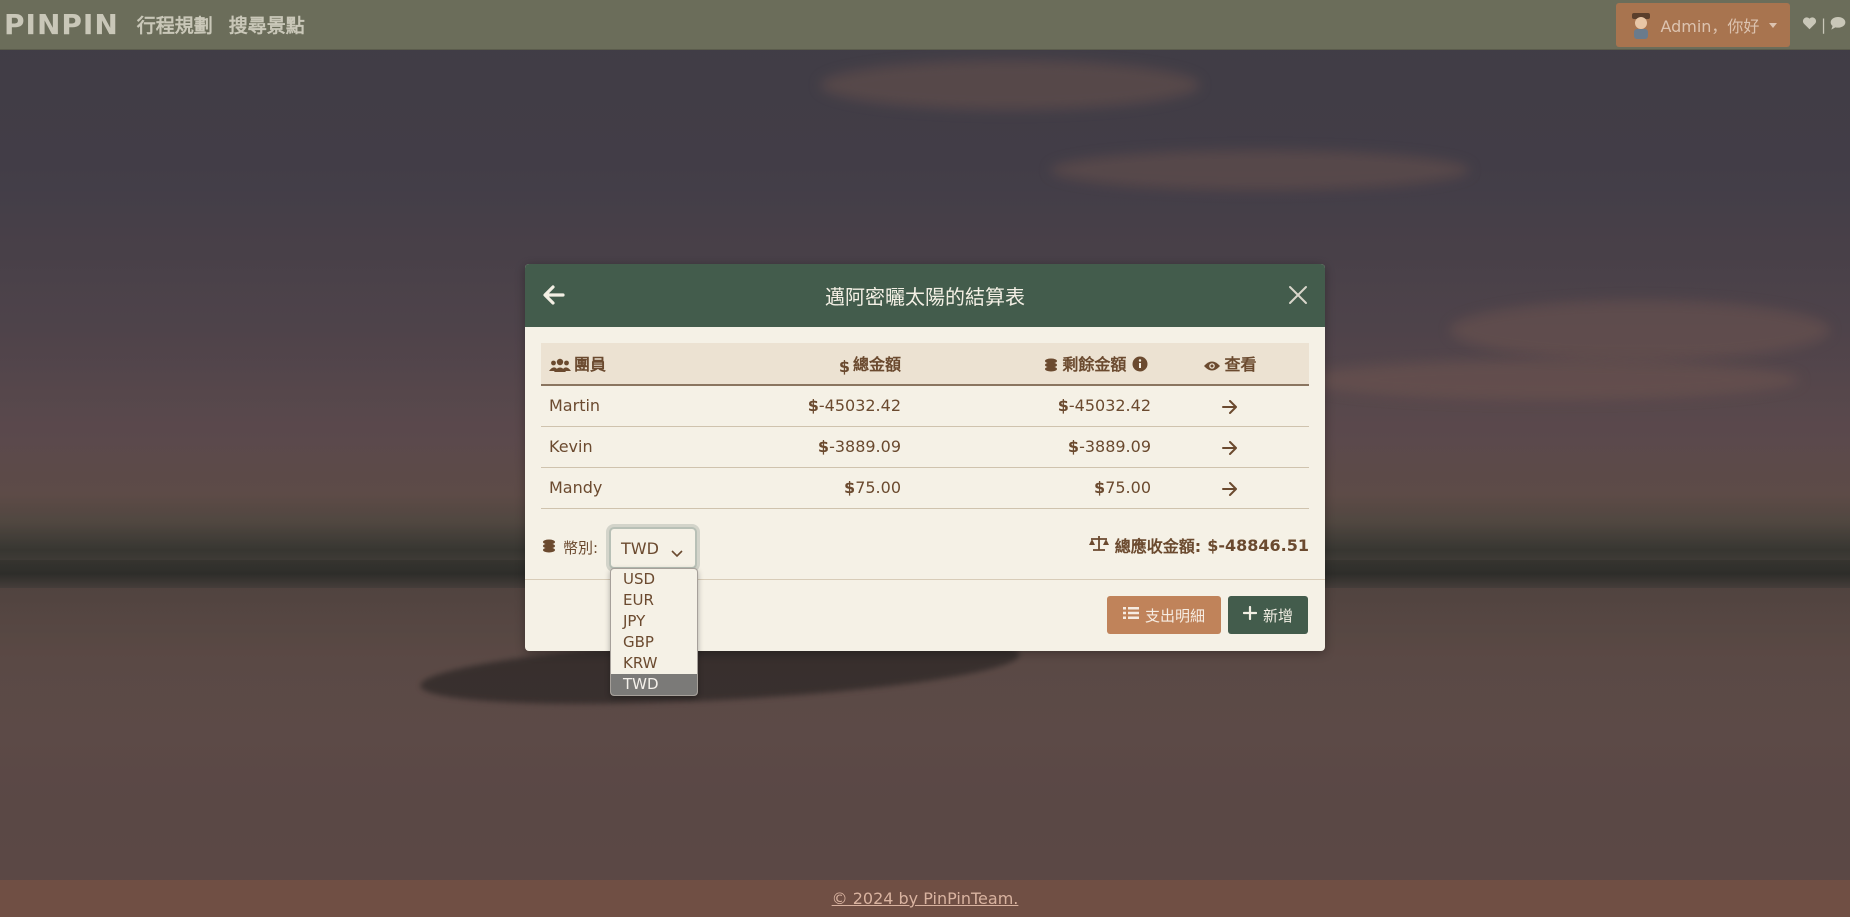 This screenshot has height=917, width=1850. I want to click on table-row: Kevin $-3889.09 $-3889.09, so click(925, 447).